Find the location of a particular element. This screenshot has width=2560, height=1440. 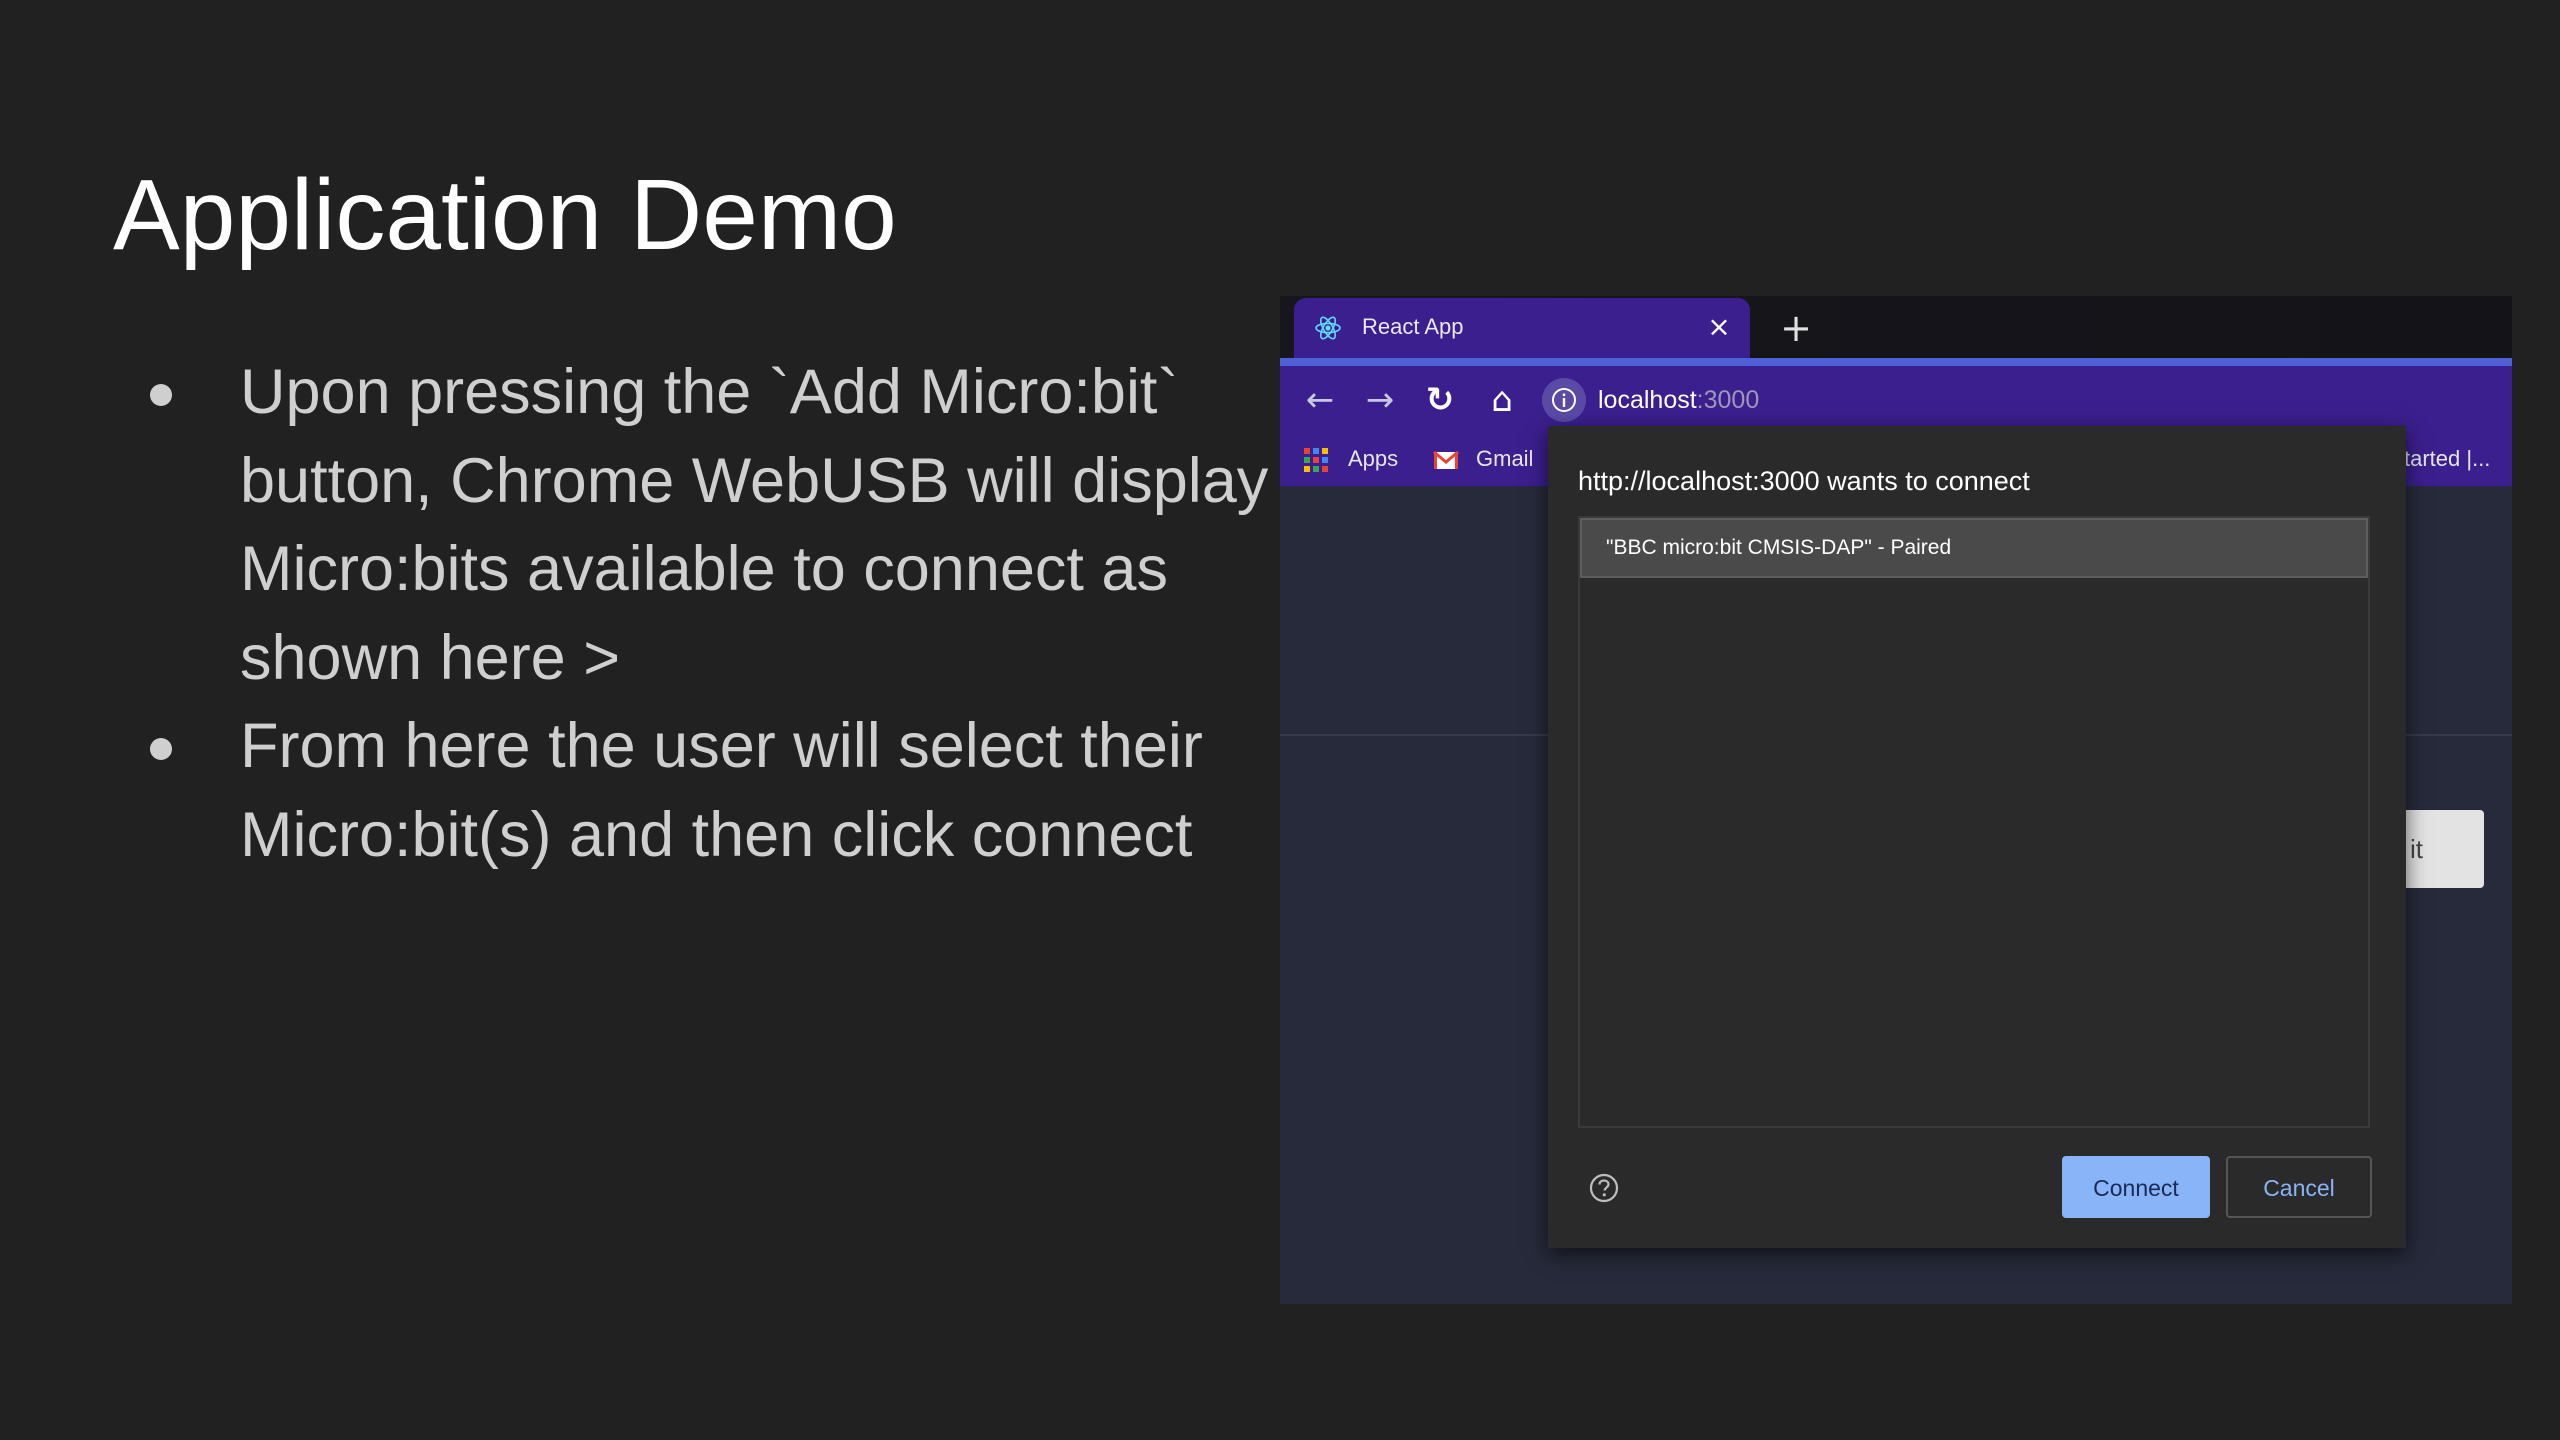

gmail-icon is located at coordinates (1446, 460).